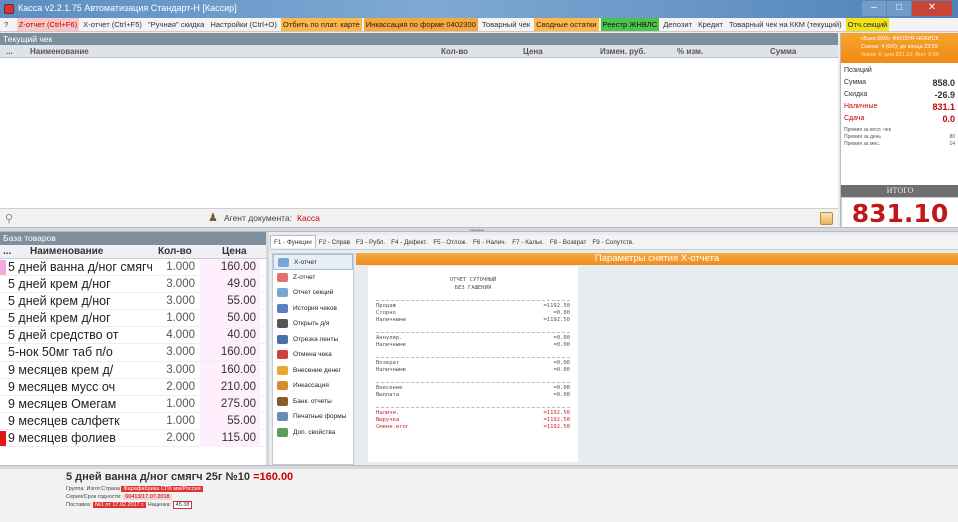 This screenshot has height=522, width=958. Describe the element at coordinates (568, 242) in the screenshot. I see `function-tab: F8 - Возврат` at that location.